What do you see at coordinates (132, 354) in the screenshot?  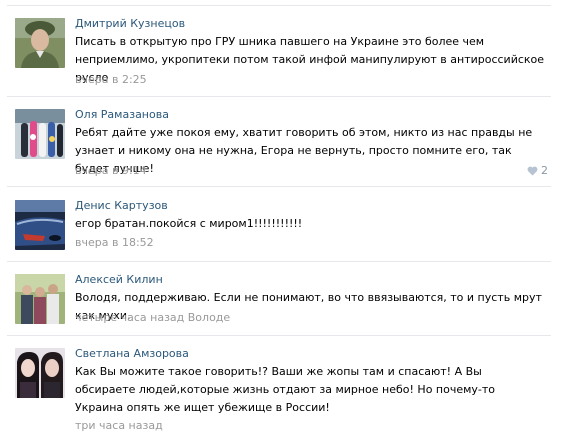 I see `comment-author: Светлана Амзорова` at bounding box center [132, 354].